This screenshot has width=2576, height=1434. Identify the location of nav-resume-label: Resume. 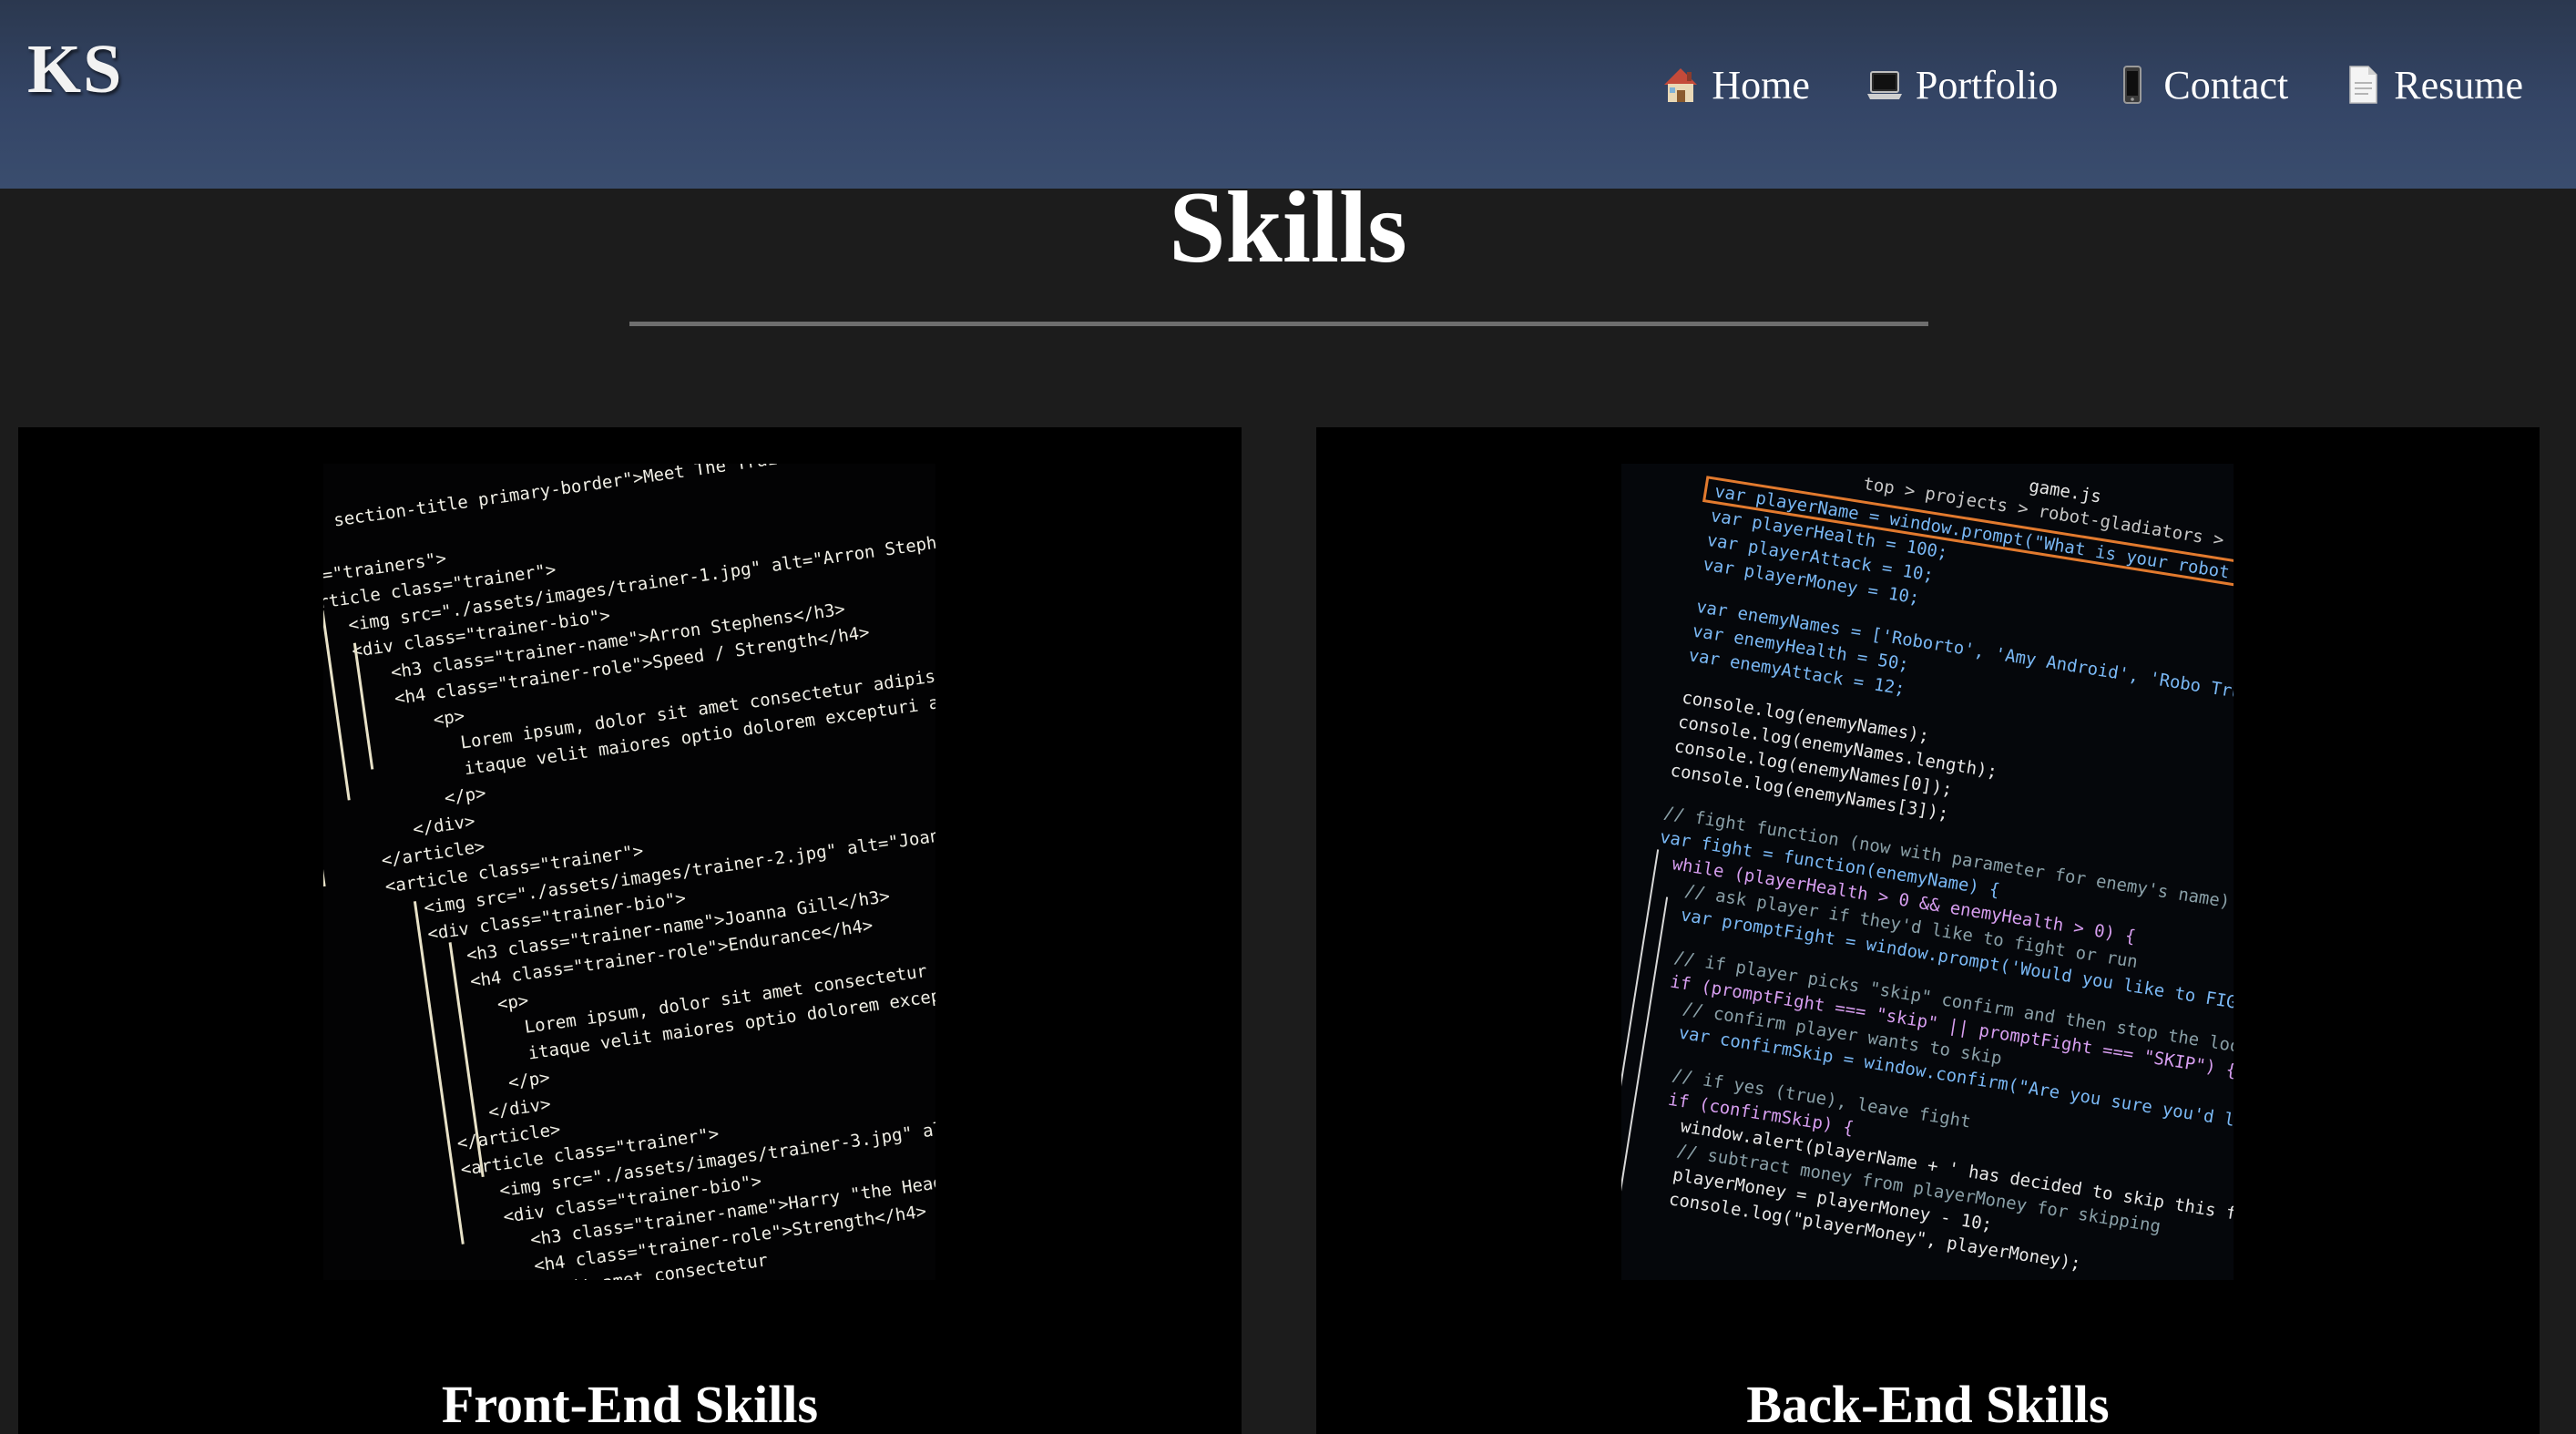
(2458, 85).